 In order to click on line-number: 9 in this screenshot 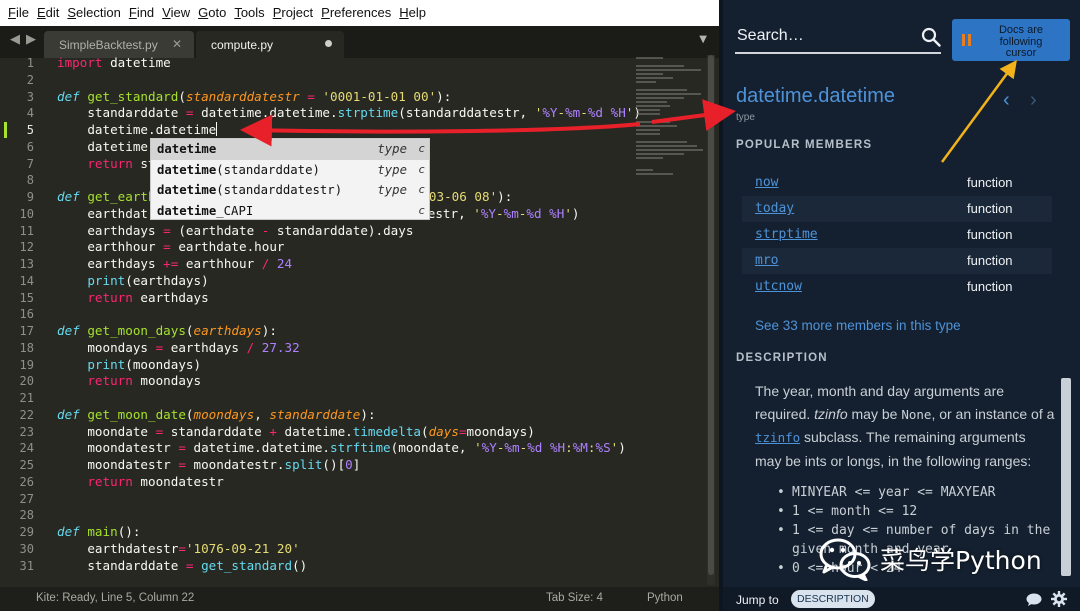, I will do `click(30, 197)`.